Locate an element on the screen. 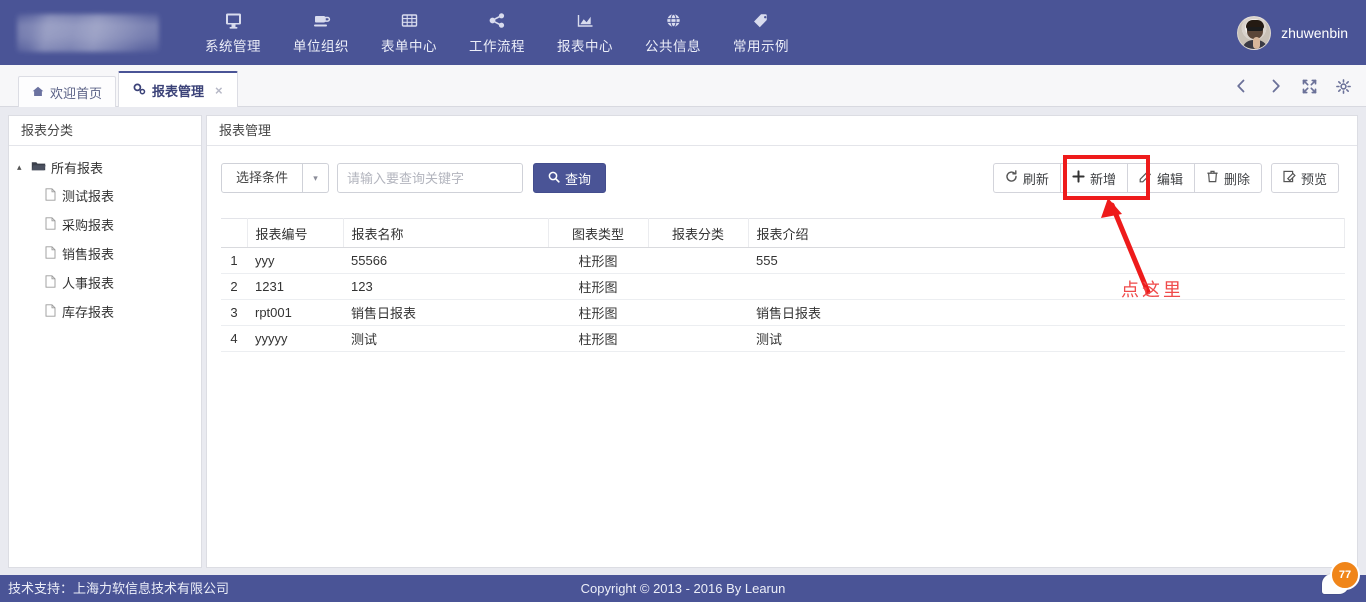  table-row: 4 yyyyy 测试 柱形图 测试 is located at coordinates (783, 338).